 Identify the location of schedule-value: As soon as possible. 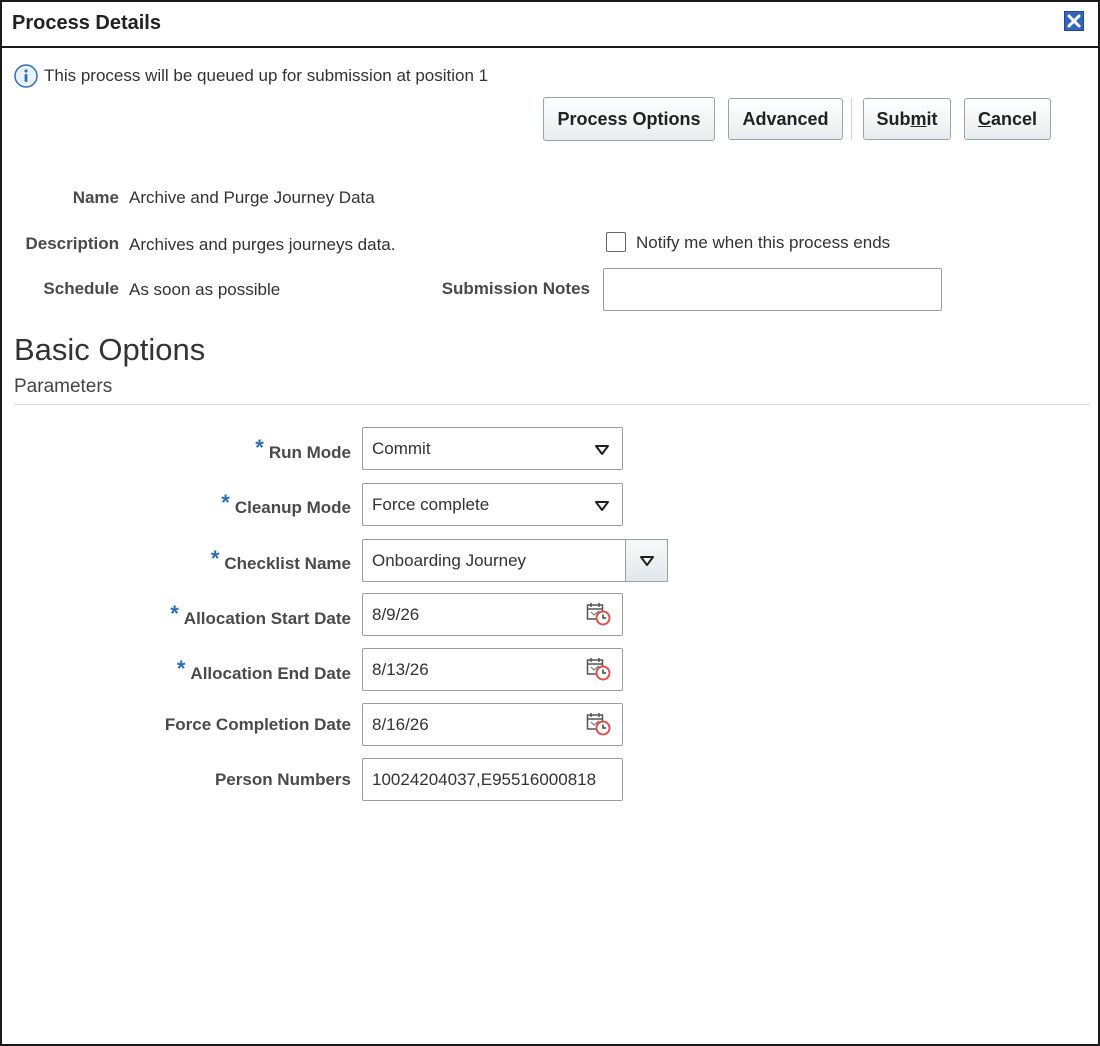
(205, 289).